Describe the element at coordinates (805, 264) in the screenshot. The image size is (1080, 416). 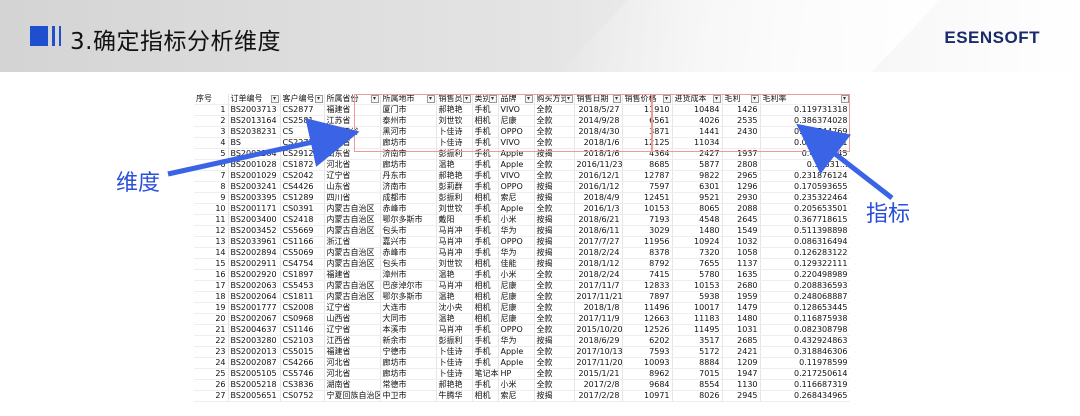
I see `table-cell: 0.129322111` at that location.